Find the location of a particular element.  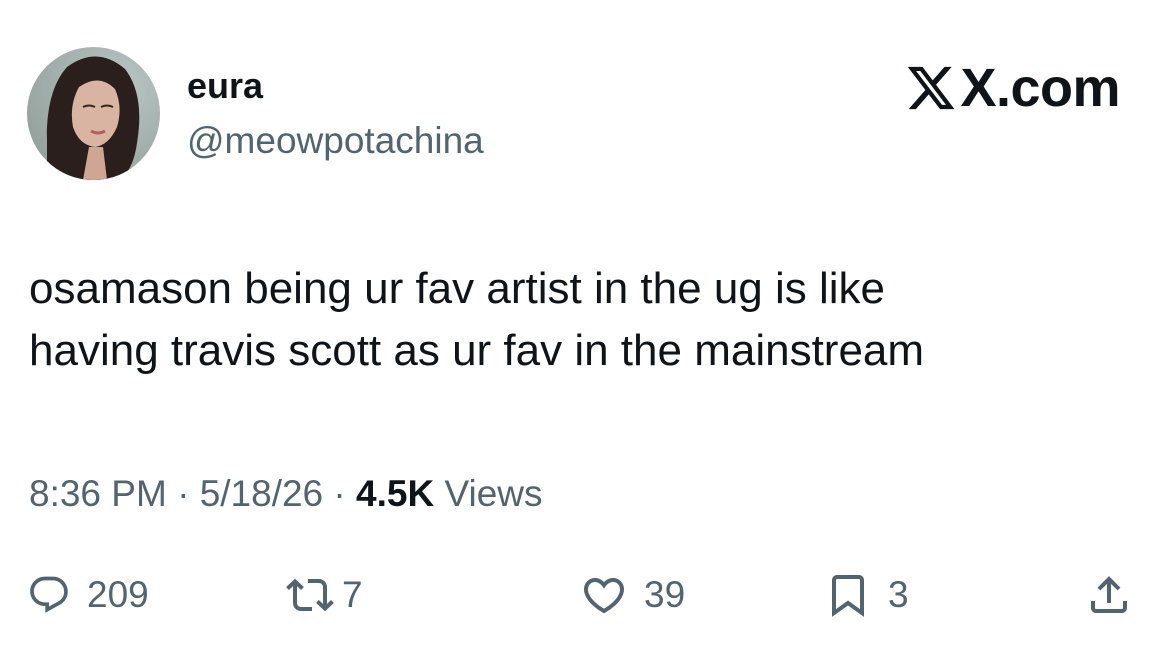

author-display-name: eura is located at coordinates (225, 86).